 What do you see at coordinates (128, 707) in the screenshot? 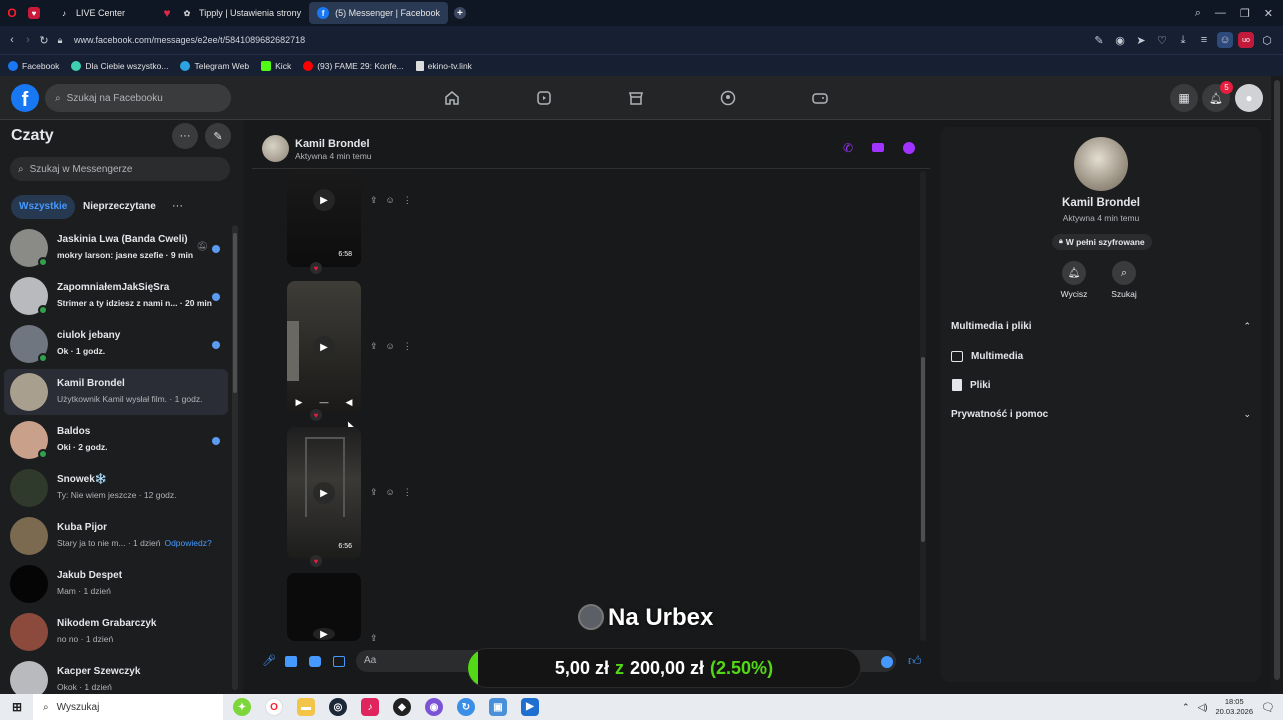
I see `taskbar-search-box: ⌕ Wyszukaj` at bounding box center [128, 707].